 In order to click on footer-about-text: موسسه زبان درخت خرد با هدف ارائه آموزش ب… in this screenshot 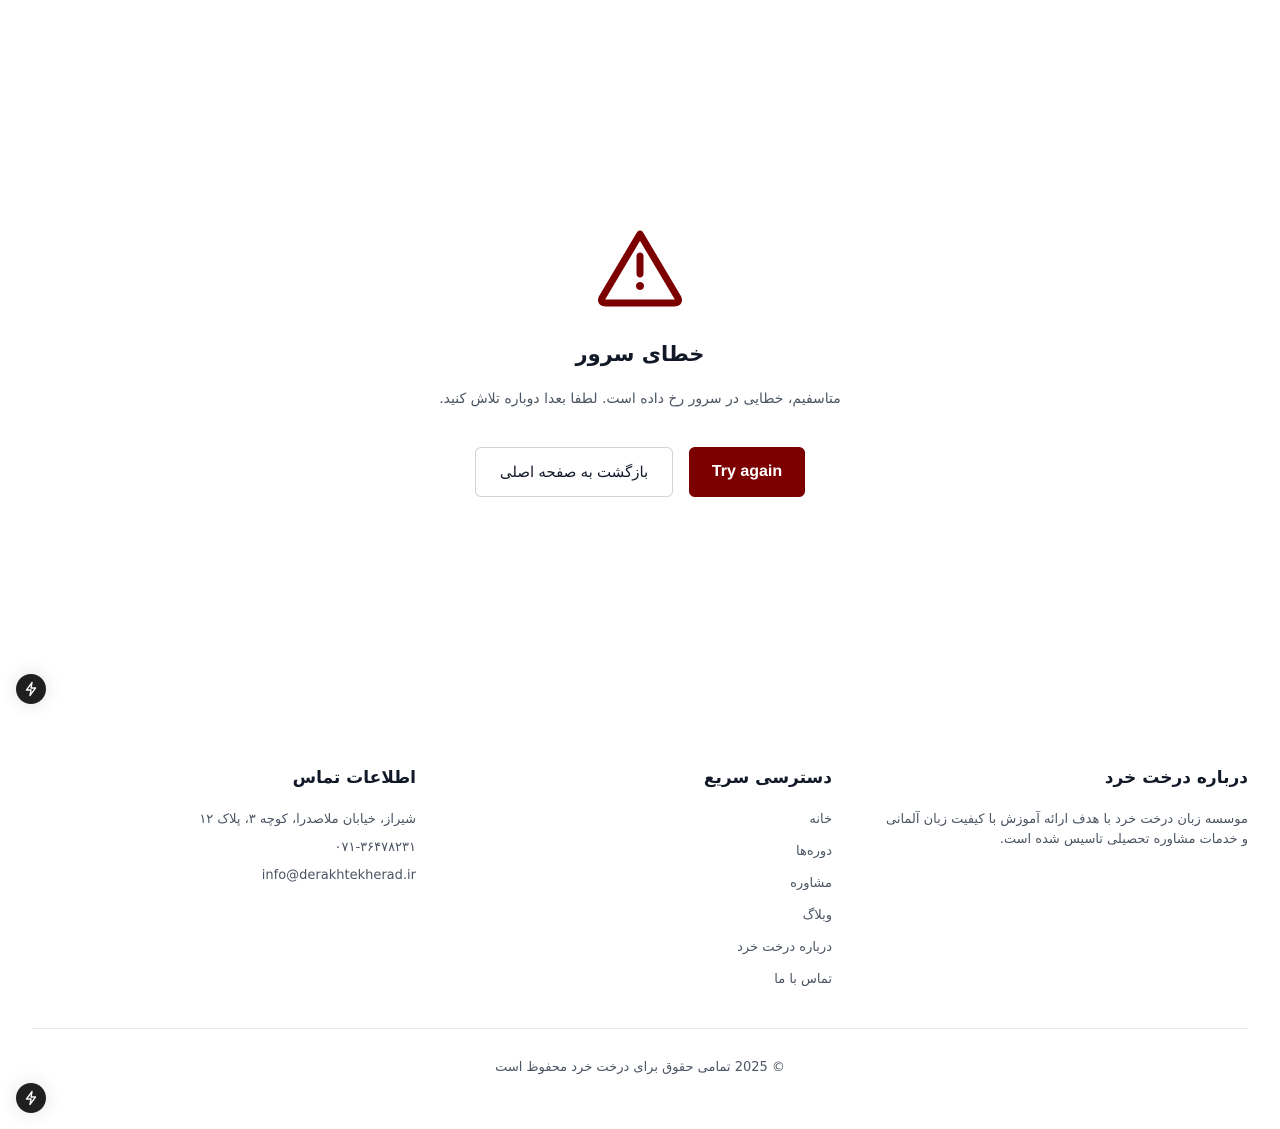, I will do `click(1067, 829)`.